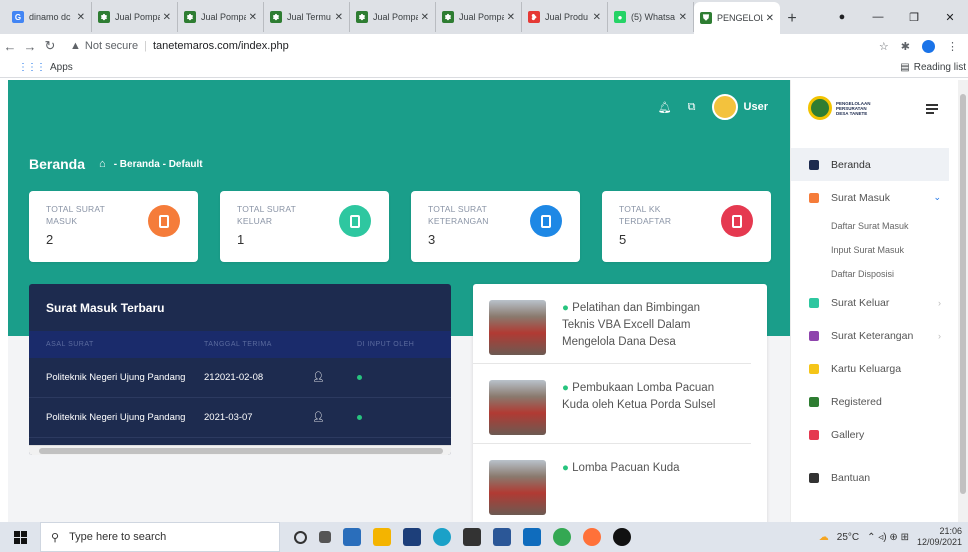 This screenshot has width=968, height=552. I want to click on page-scrollbar, so click(963, 301).